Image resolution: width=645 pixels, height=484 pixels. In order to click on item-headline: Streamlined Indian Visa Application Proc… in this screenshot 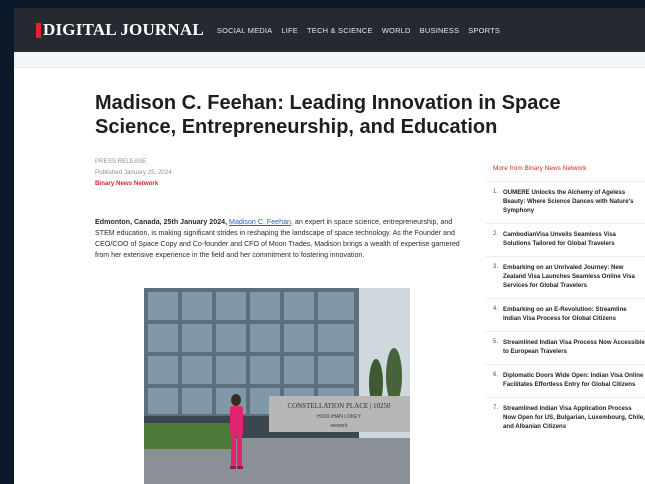, I will do `click(574, 417)`.